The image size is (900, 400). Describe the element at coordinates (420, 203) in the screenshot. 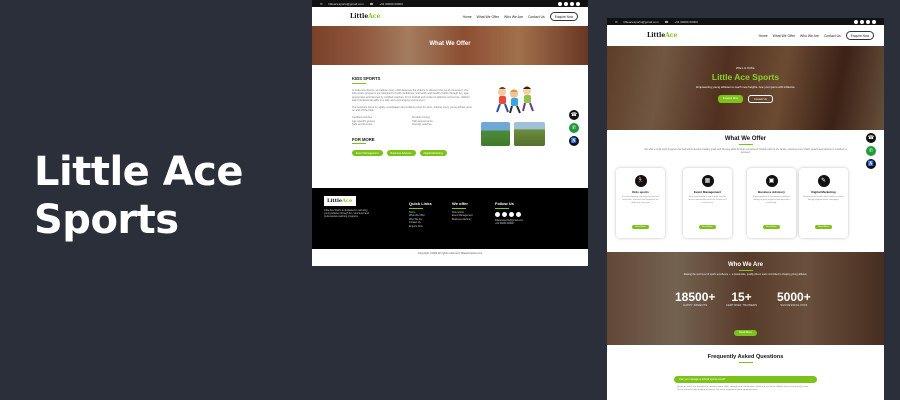

I see `quick-links-title: Quick Links` at that location.